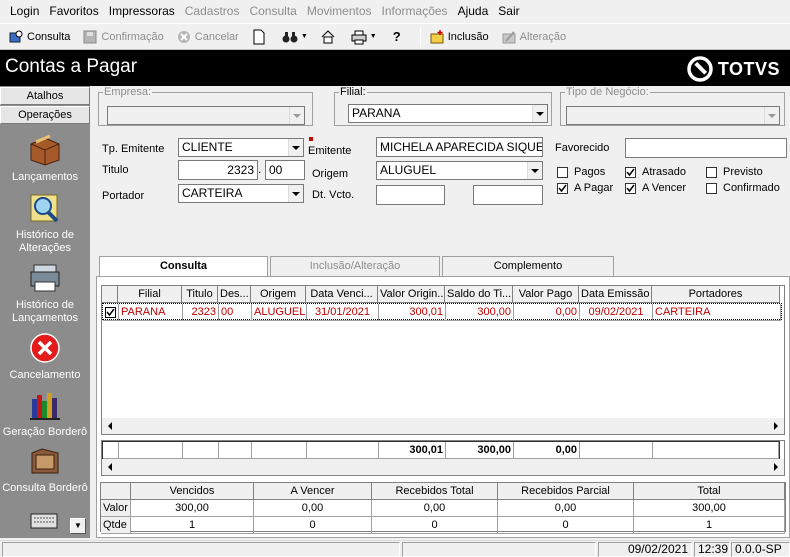 This screenshot has height=557, width=790. I want to click on grid-header-cell: Titulo, so click(200, 294).